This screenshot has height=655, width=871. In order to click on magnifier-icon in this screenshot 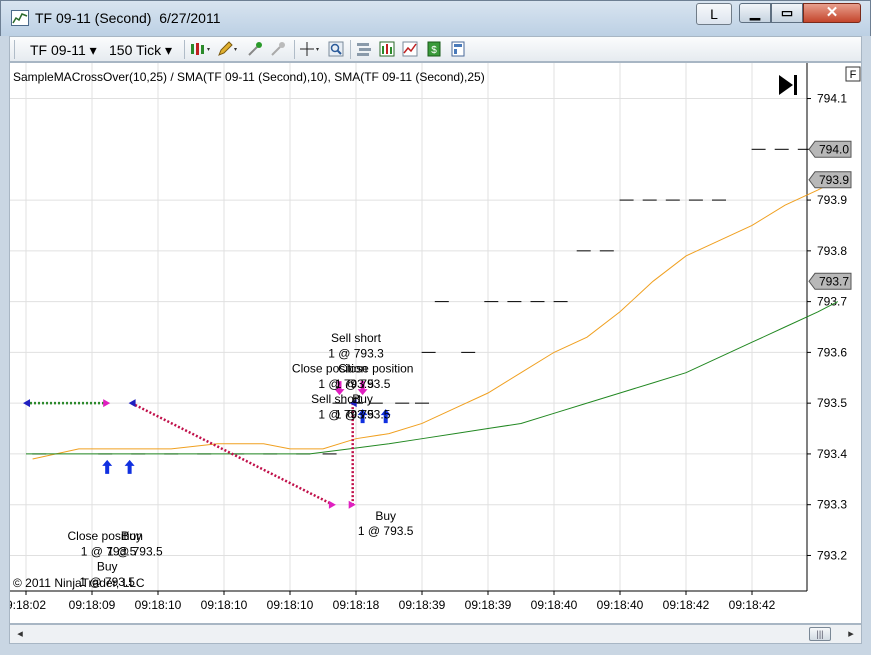, I will do `click(336, 49)`.